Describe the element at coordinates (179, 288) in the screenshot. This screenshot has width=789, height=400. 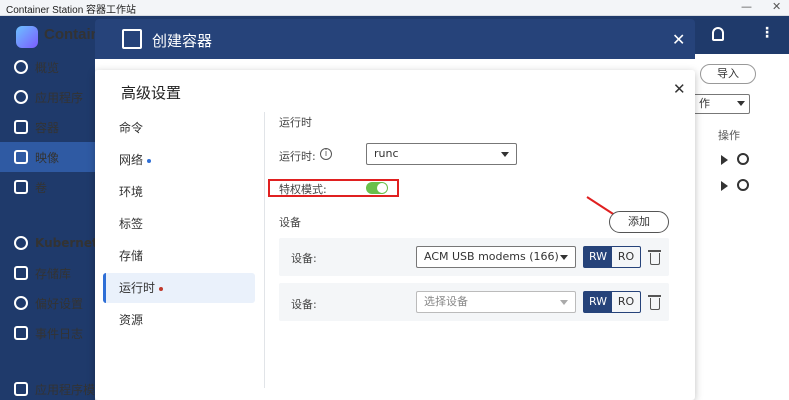
I see `tab-runtime: 运行时` at that location.